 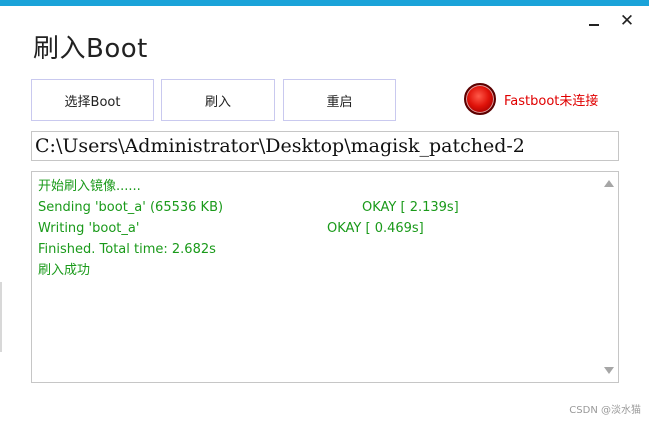 I want to click on log-scrollbar, so click(x=609, y=277).